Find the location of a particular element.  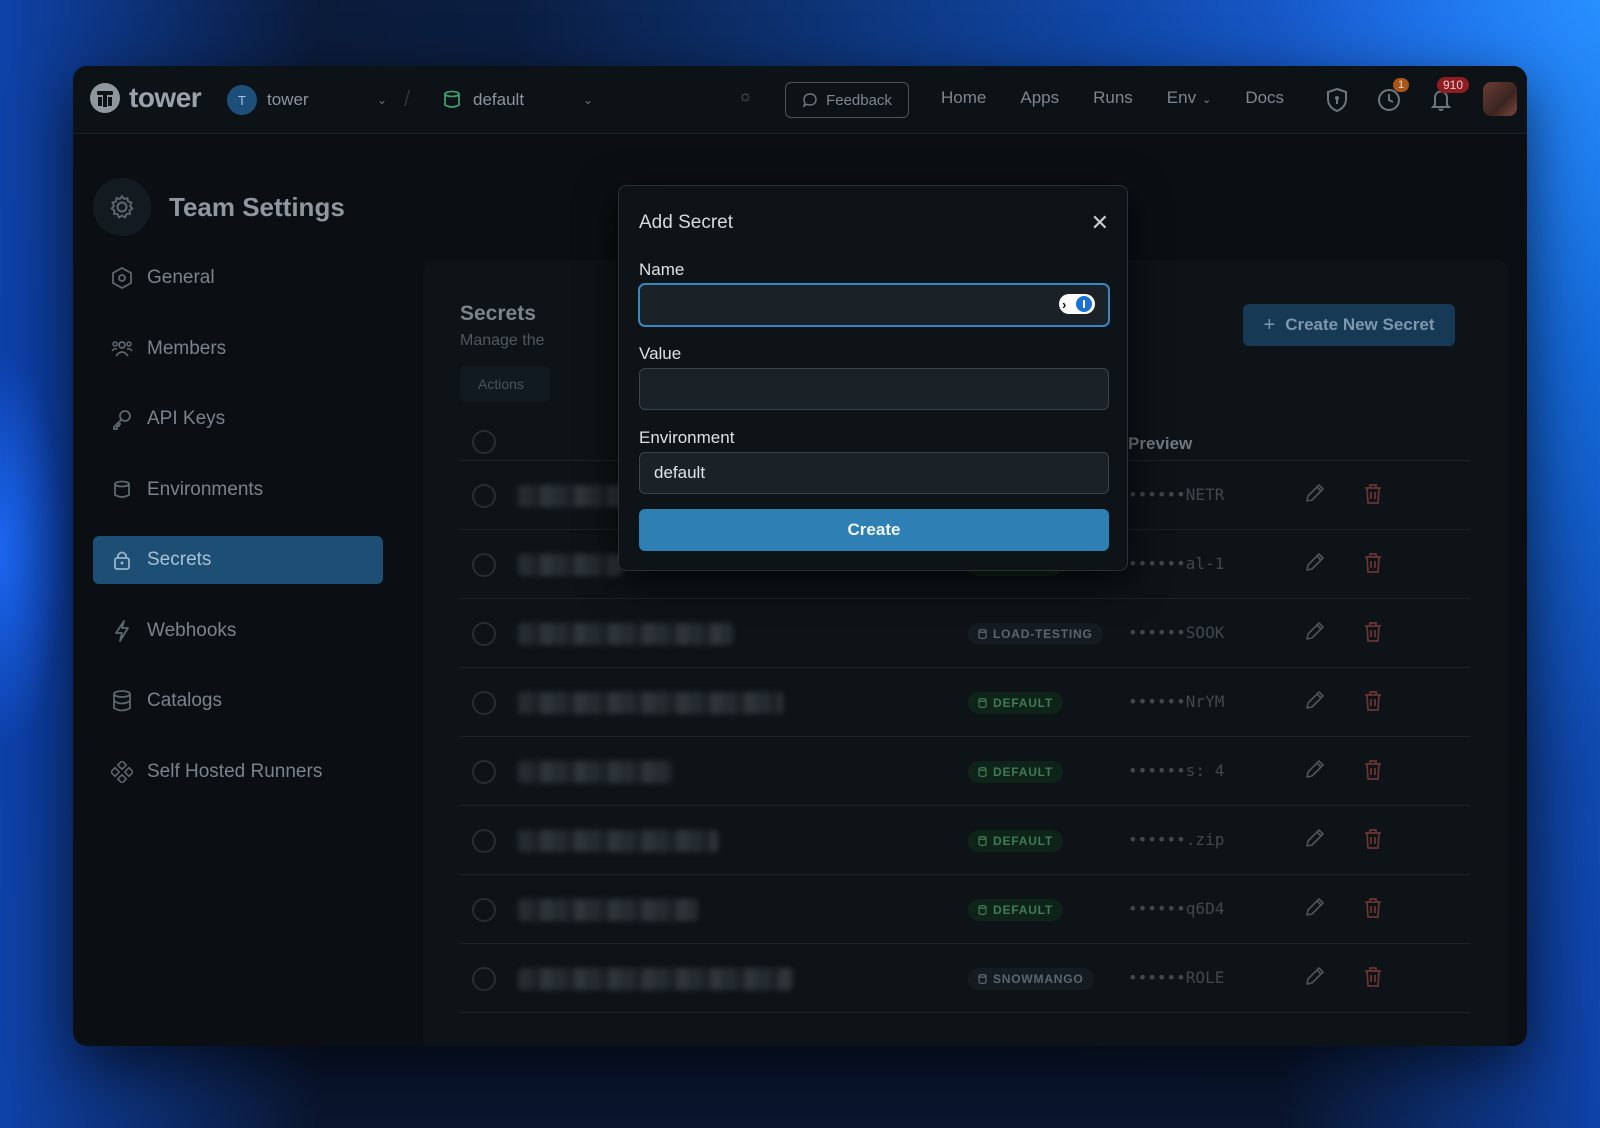

environment-badge: DEFAULT is located at coordinates (1016, 910).